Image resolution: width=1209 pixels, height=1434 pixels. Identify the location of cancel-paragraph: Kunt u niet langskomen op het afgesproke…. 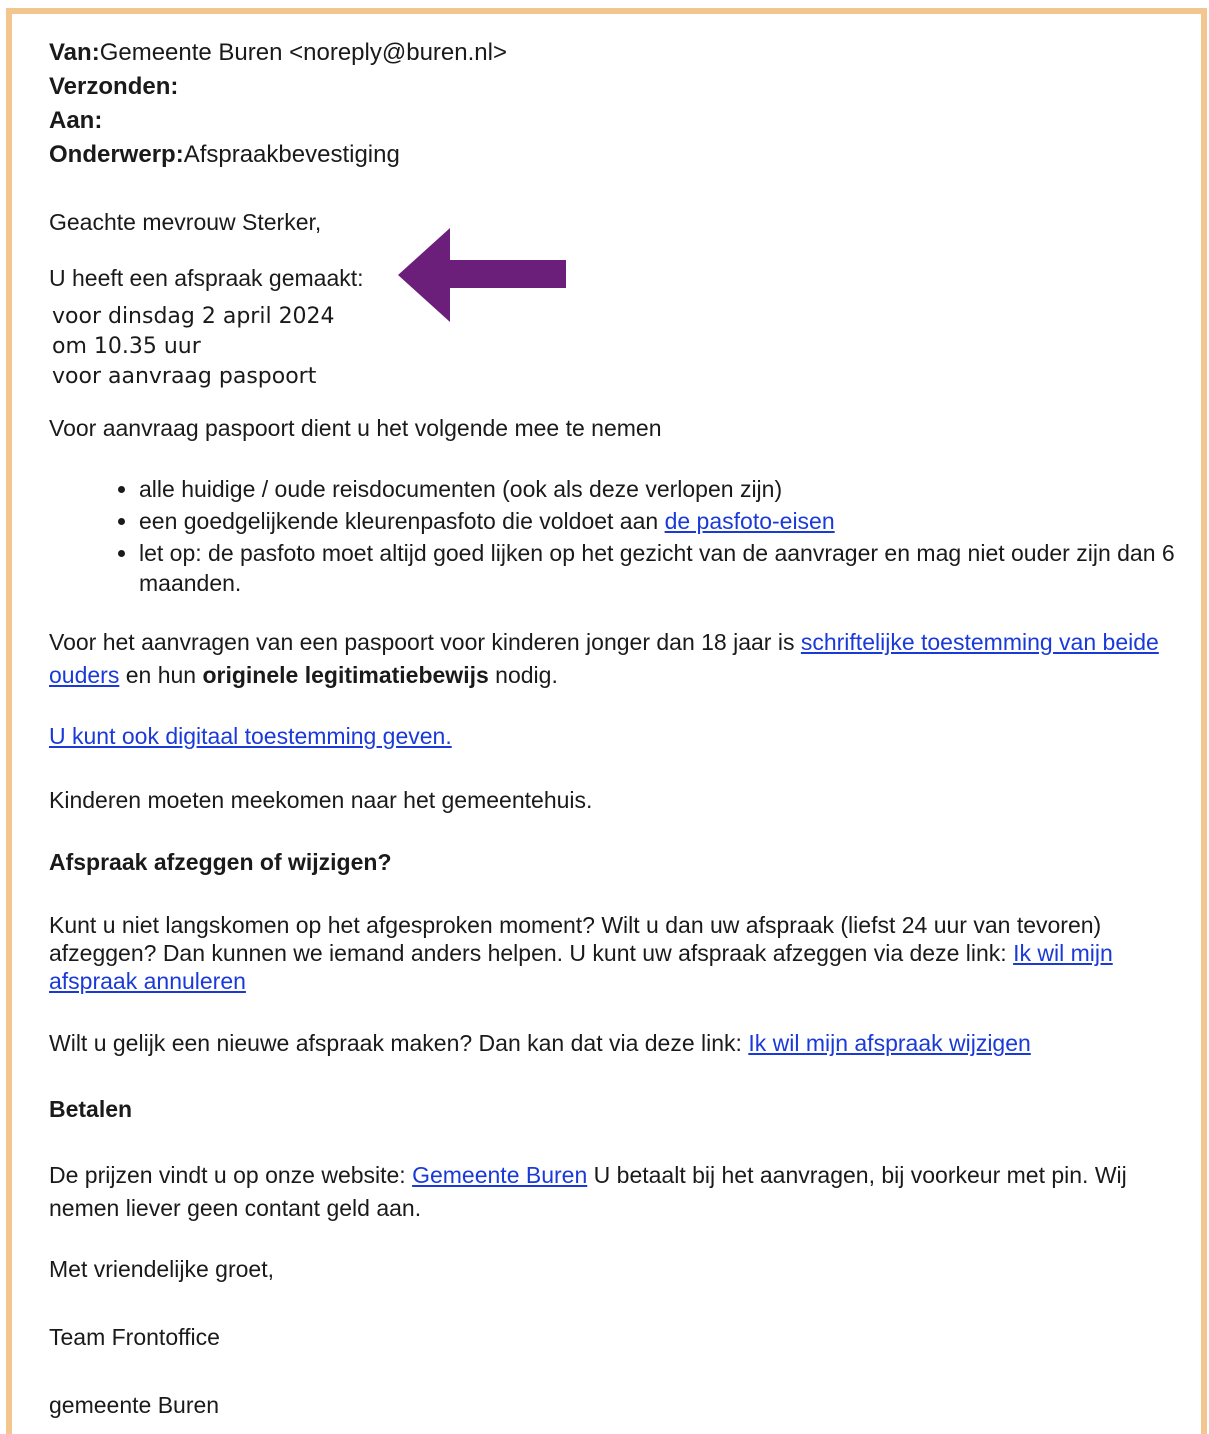
(619, 953).